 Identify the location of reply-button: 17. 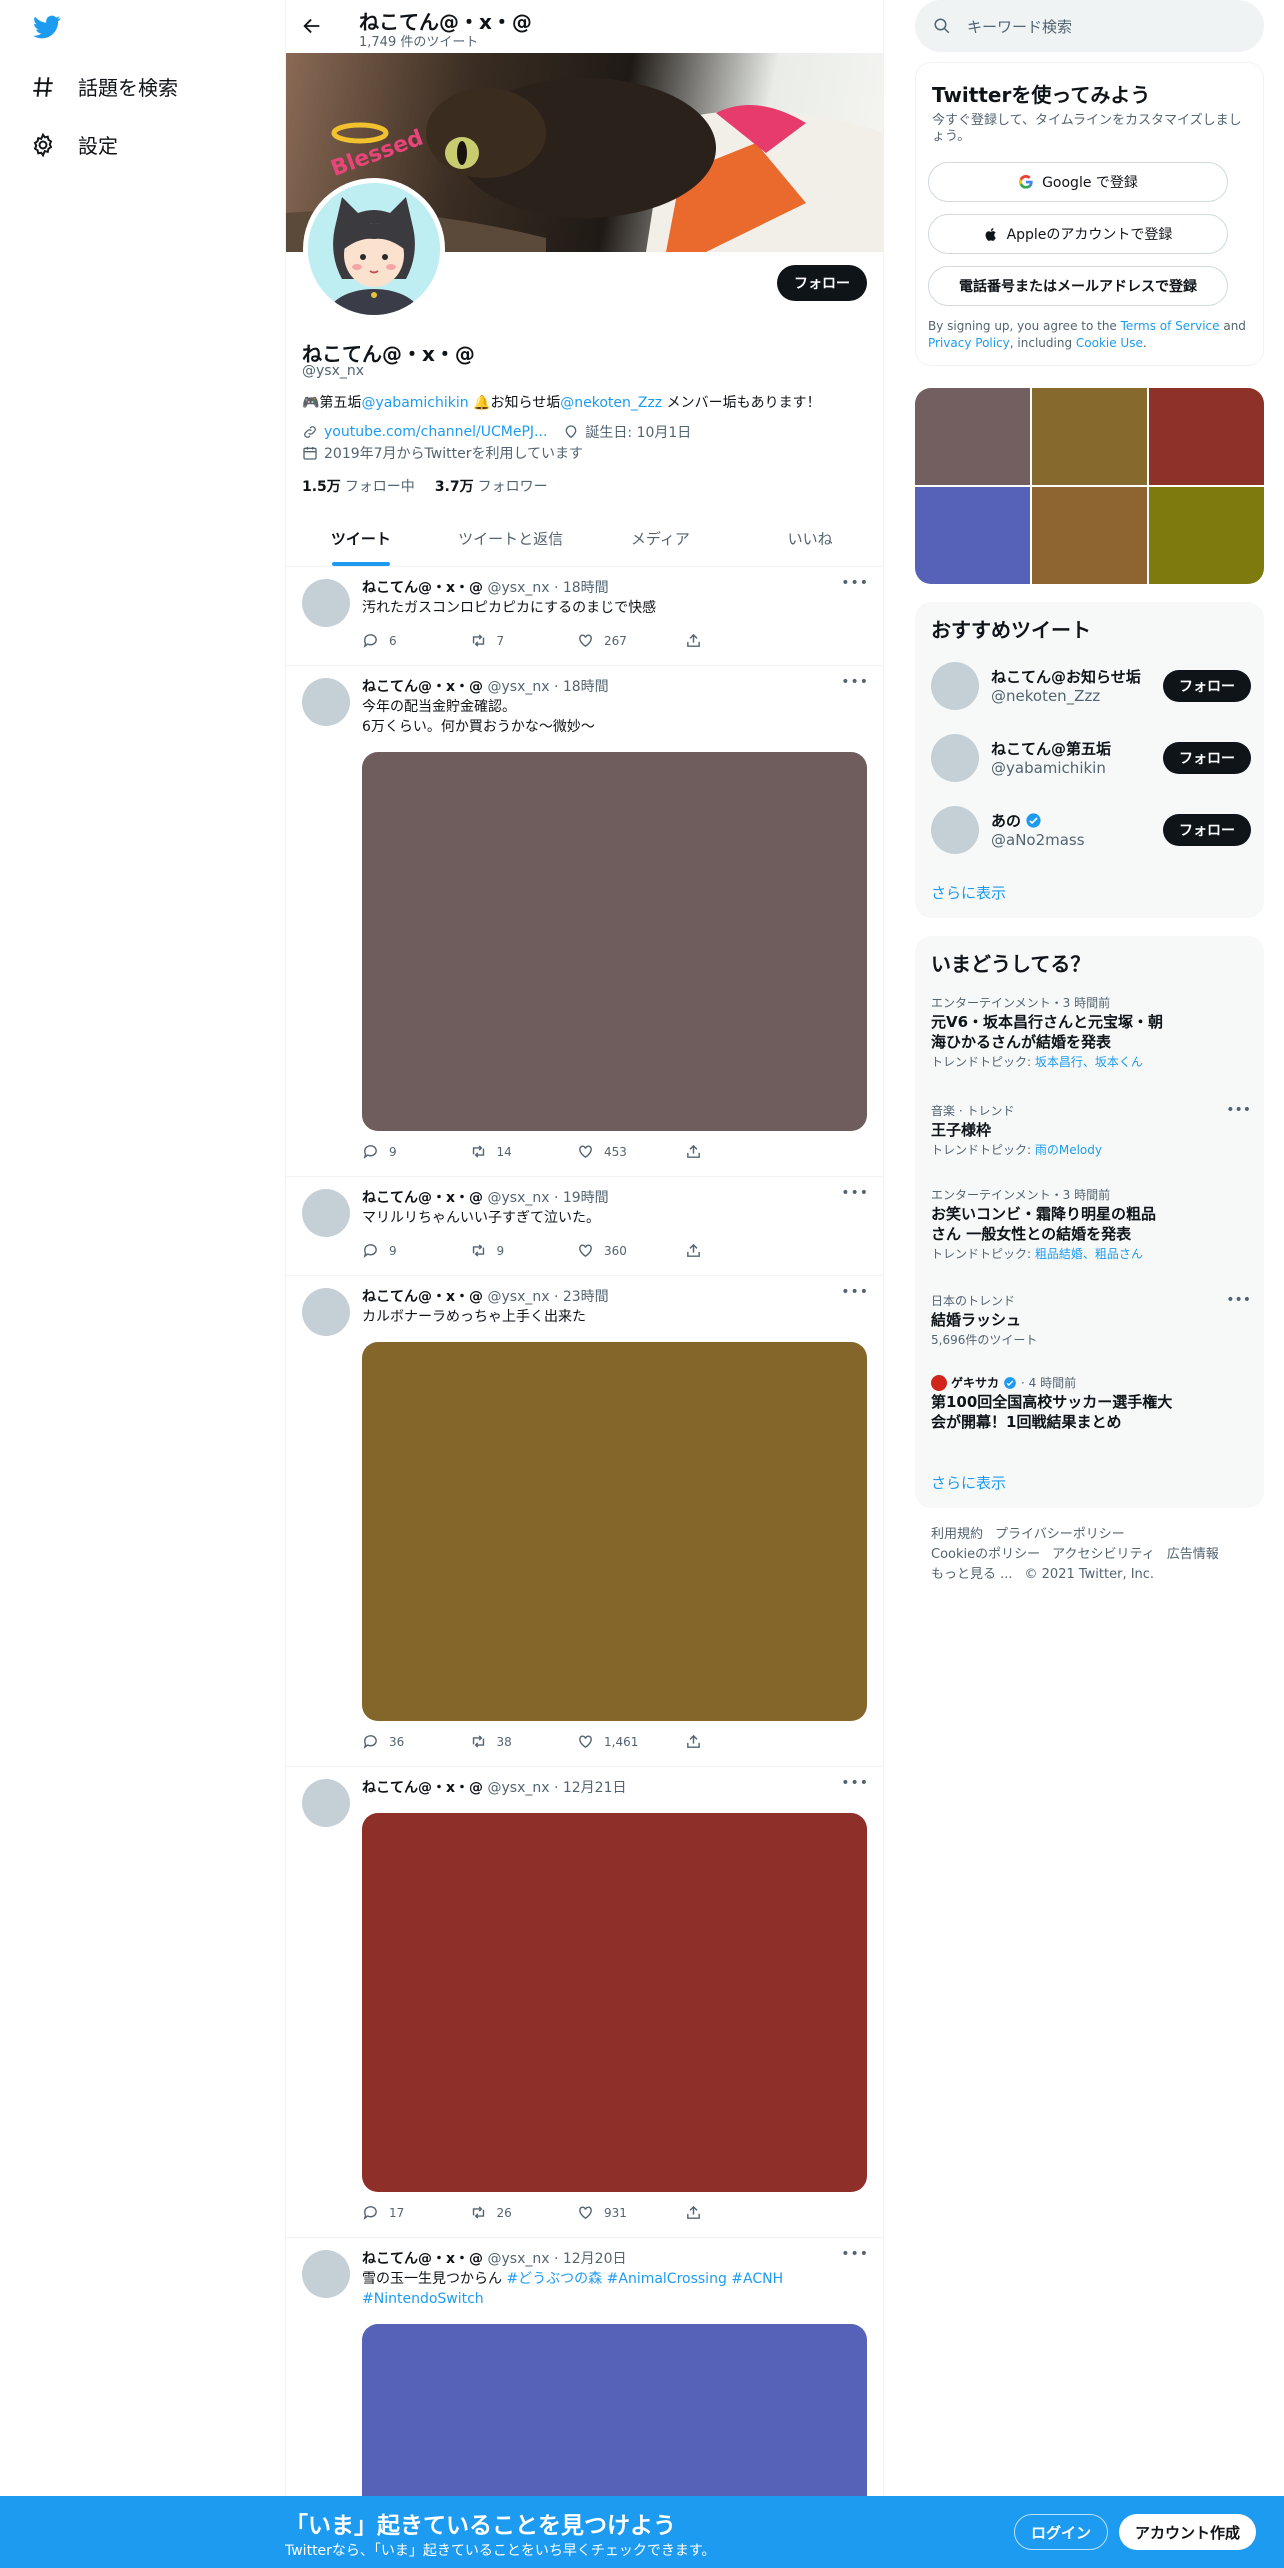
(416, 2212).